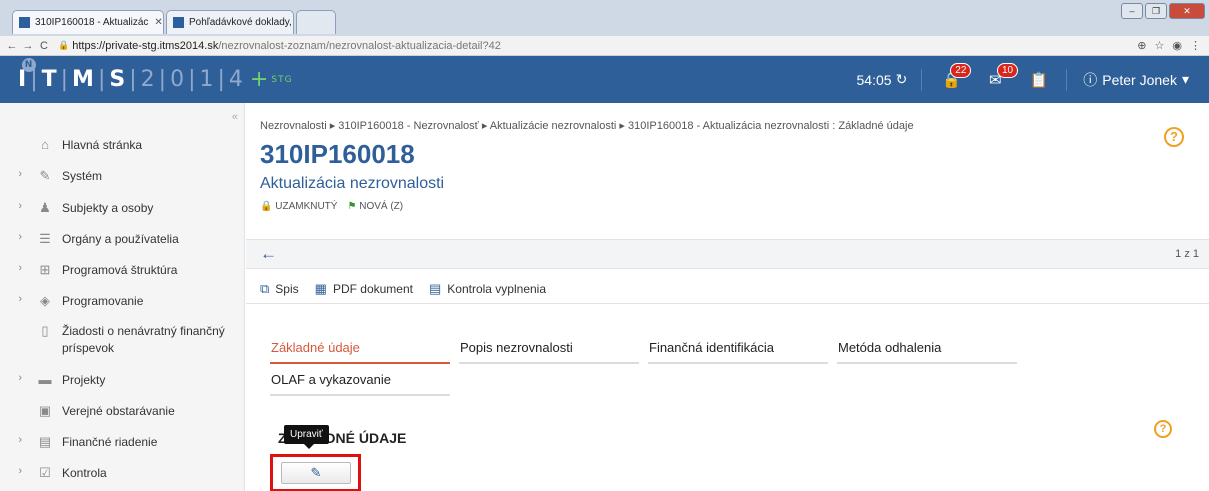 The height and width of the screenshot is (491, 1209). I want to click on edit-highlight: ✎, so click(315, 472).